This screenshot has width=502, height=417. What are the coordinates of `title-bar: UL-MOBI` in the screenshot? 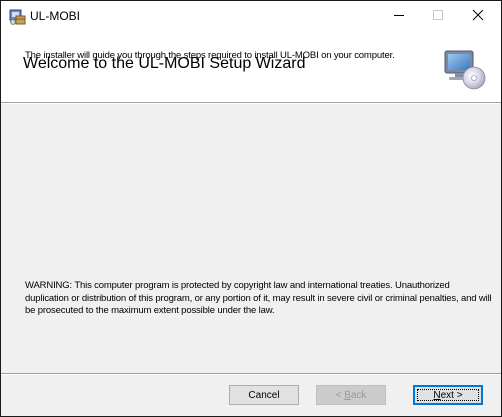 It's located at (251, 16).